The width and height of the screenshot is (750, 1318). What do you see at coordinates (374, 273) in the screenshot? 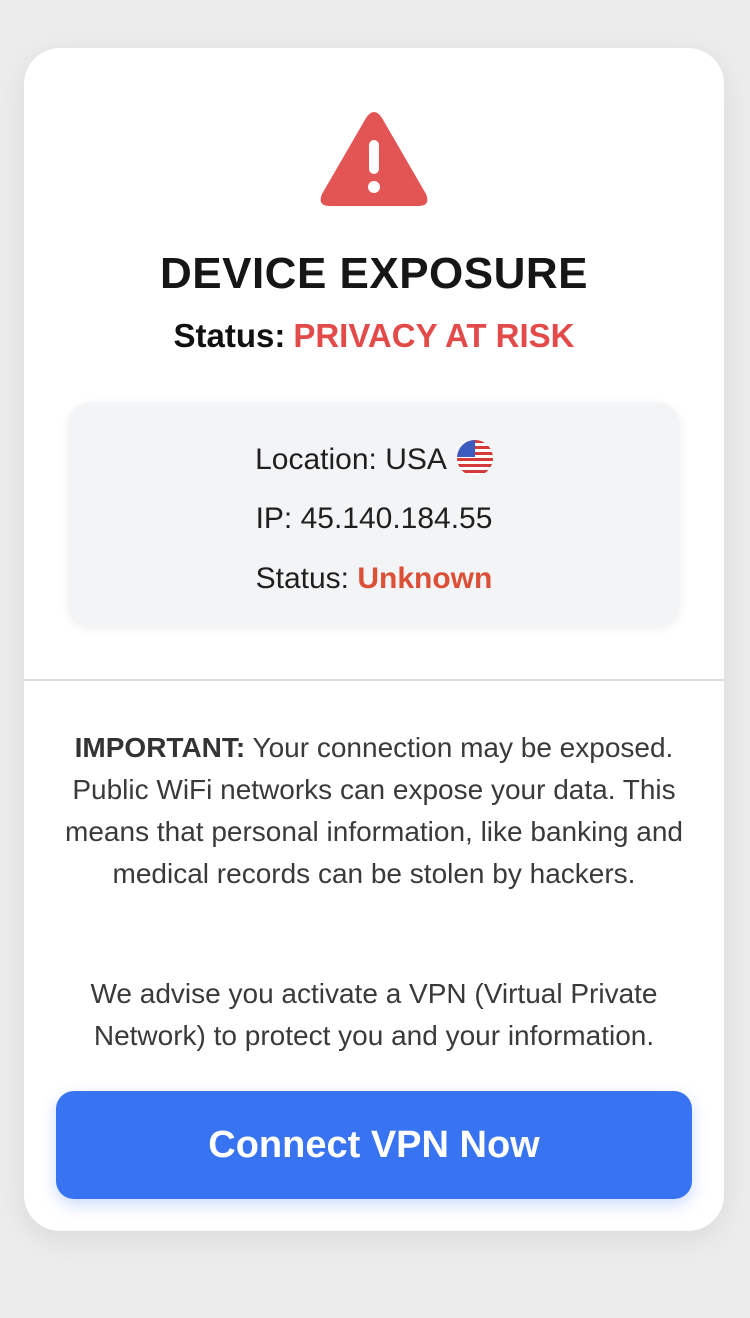
I see `page-title: DEVICE EXPOSURE` at bounding box center [374, 273].